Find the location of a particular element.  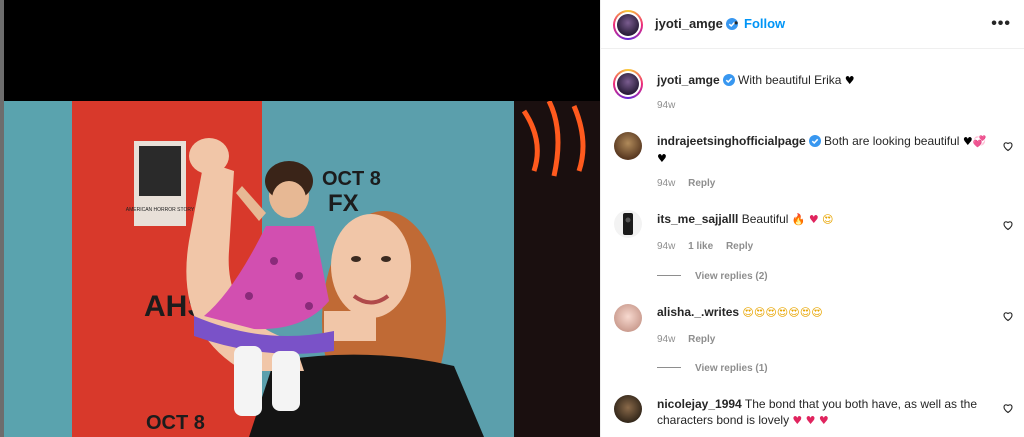

revolving-hearts-emoji: 💞 is located at coordinates (979, 141).